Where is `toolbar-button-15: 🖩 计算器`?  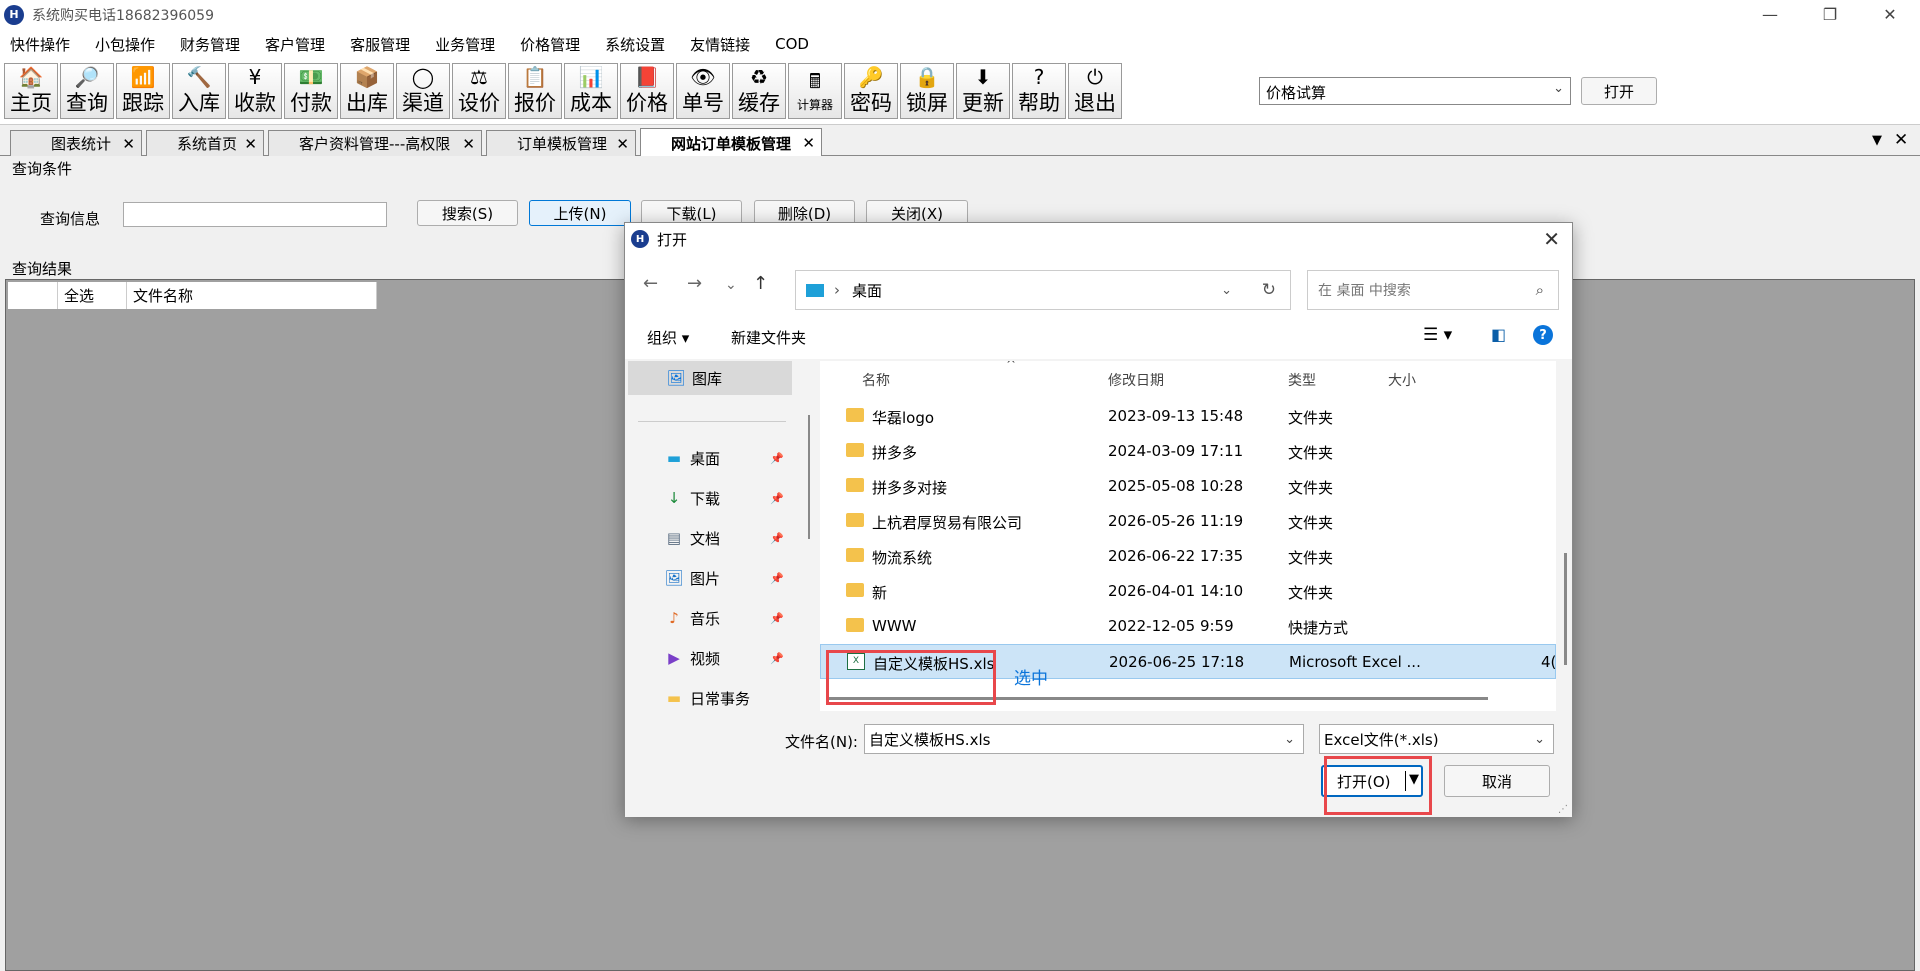
toolbar-button-15: 🖩 计算器 is located at coordinates (815, 91).